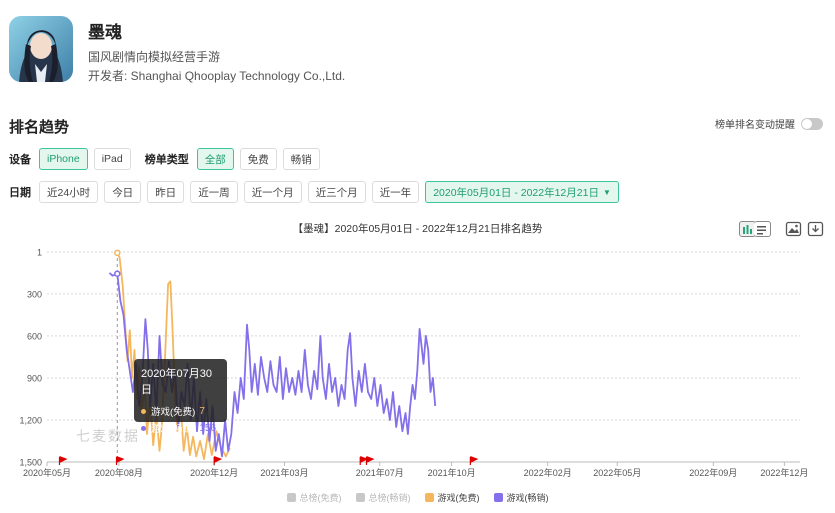  Describe the element at coordinates (34, 378) in the screenshot. I see `y-tick-label: 900` at that location.